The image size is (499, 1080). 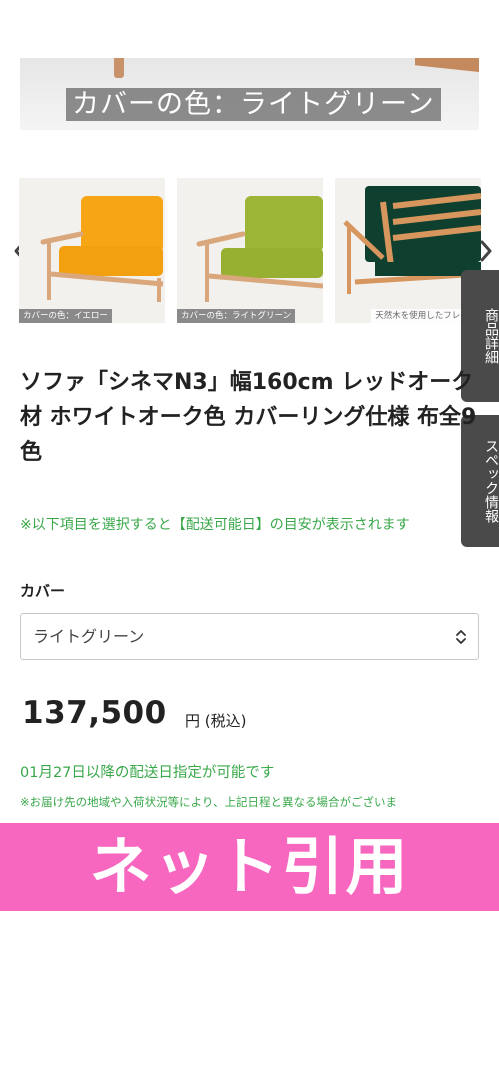 What do you see at coordinates (208, 802) in the screenshot?
I see `delivery-disclaimer: ※お届け先の地域や入荷状況等により、上記日程と異なる場合がございま` at bounding box center [208, 802].